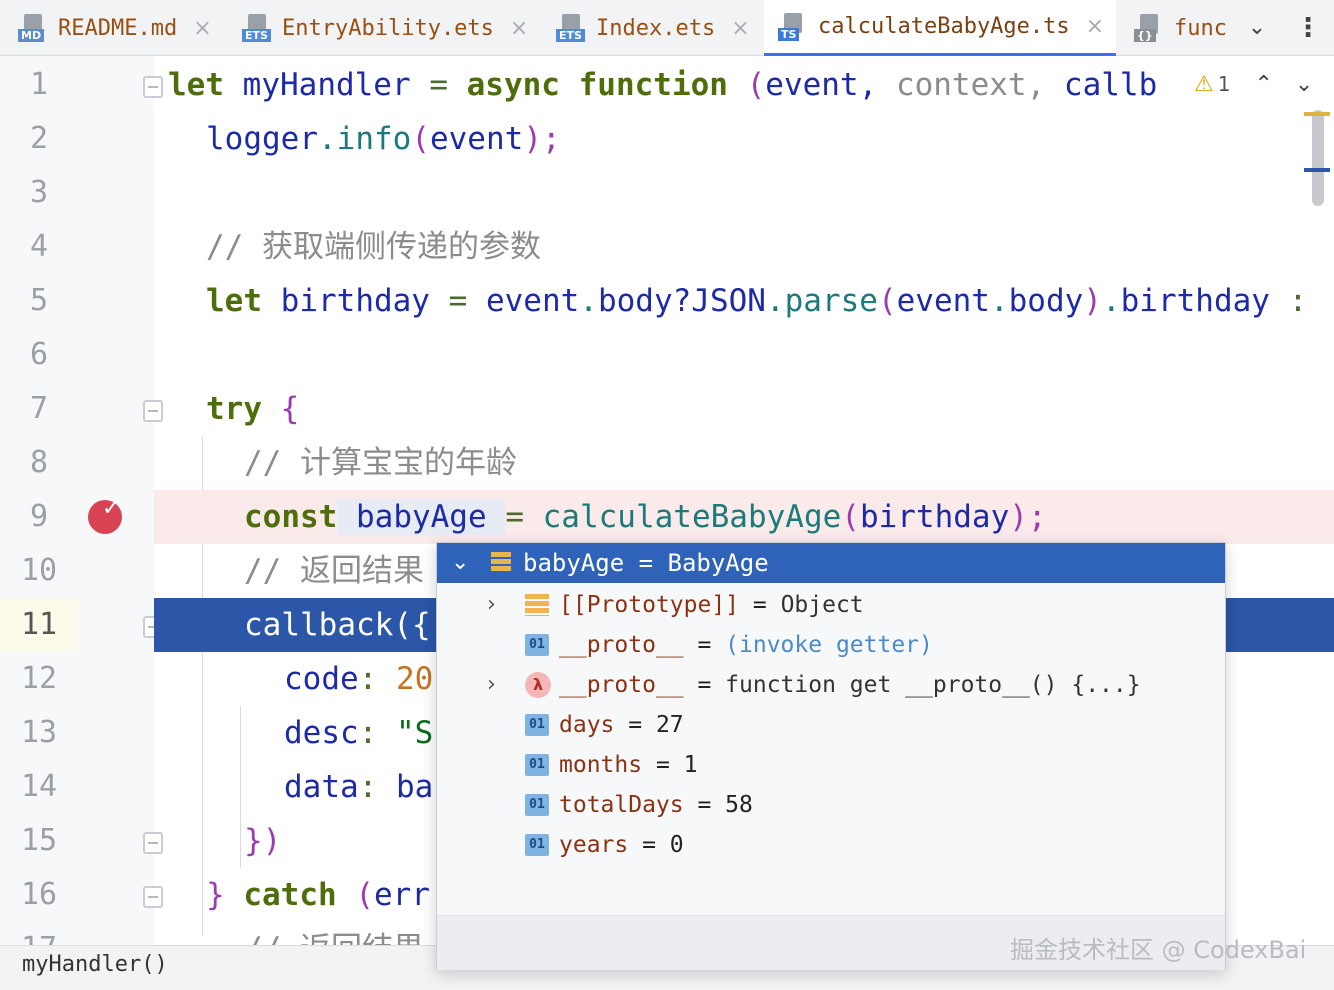 The image size is (1334, 990). I want to click on tab-label: EntryAbility.ets, so click(388, 28).